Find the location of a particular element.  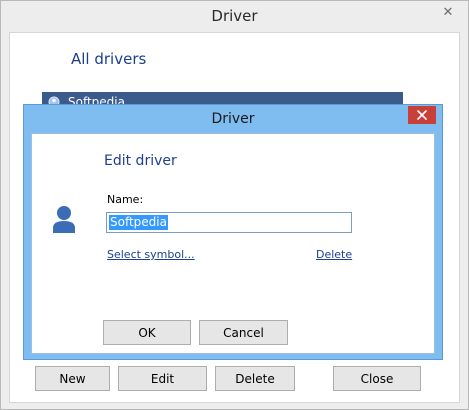

name-label: Name: is located at coordinates (125, 199).